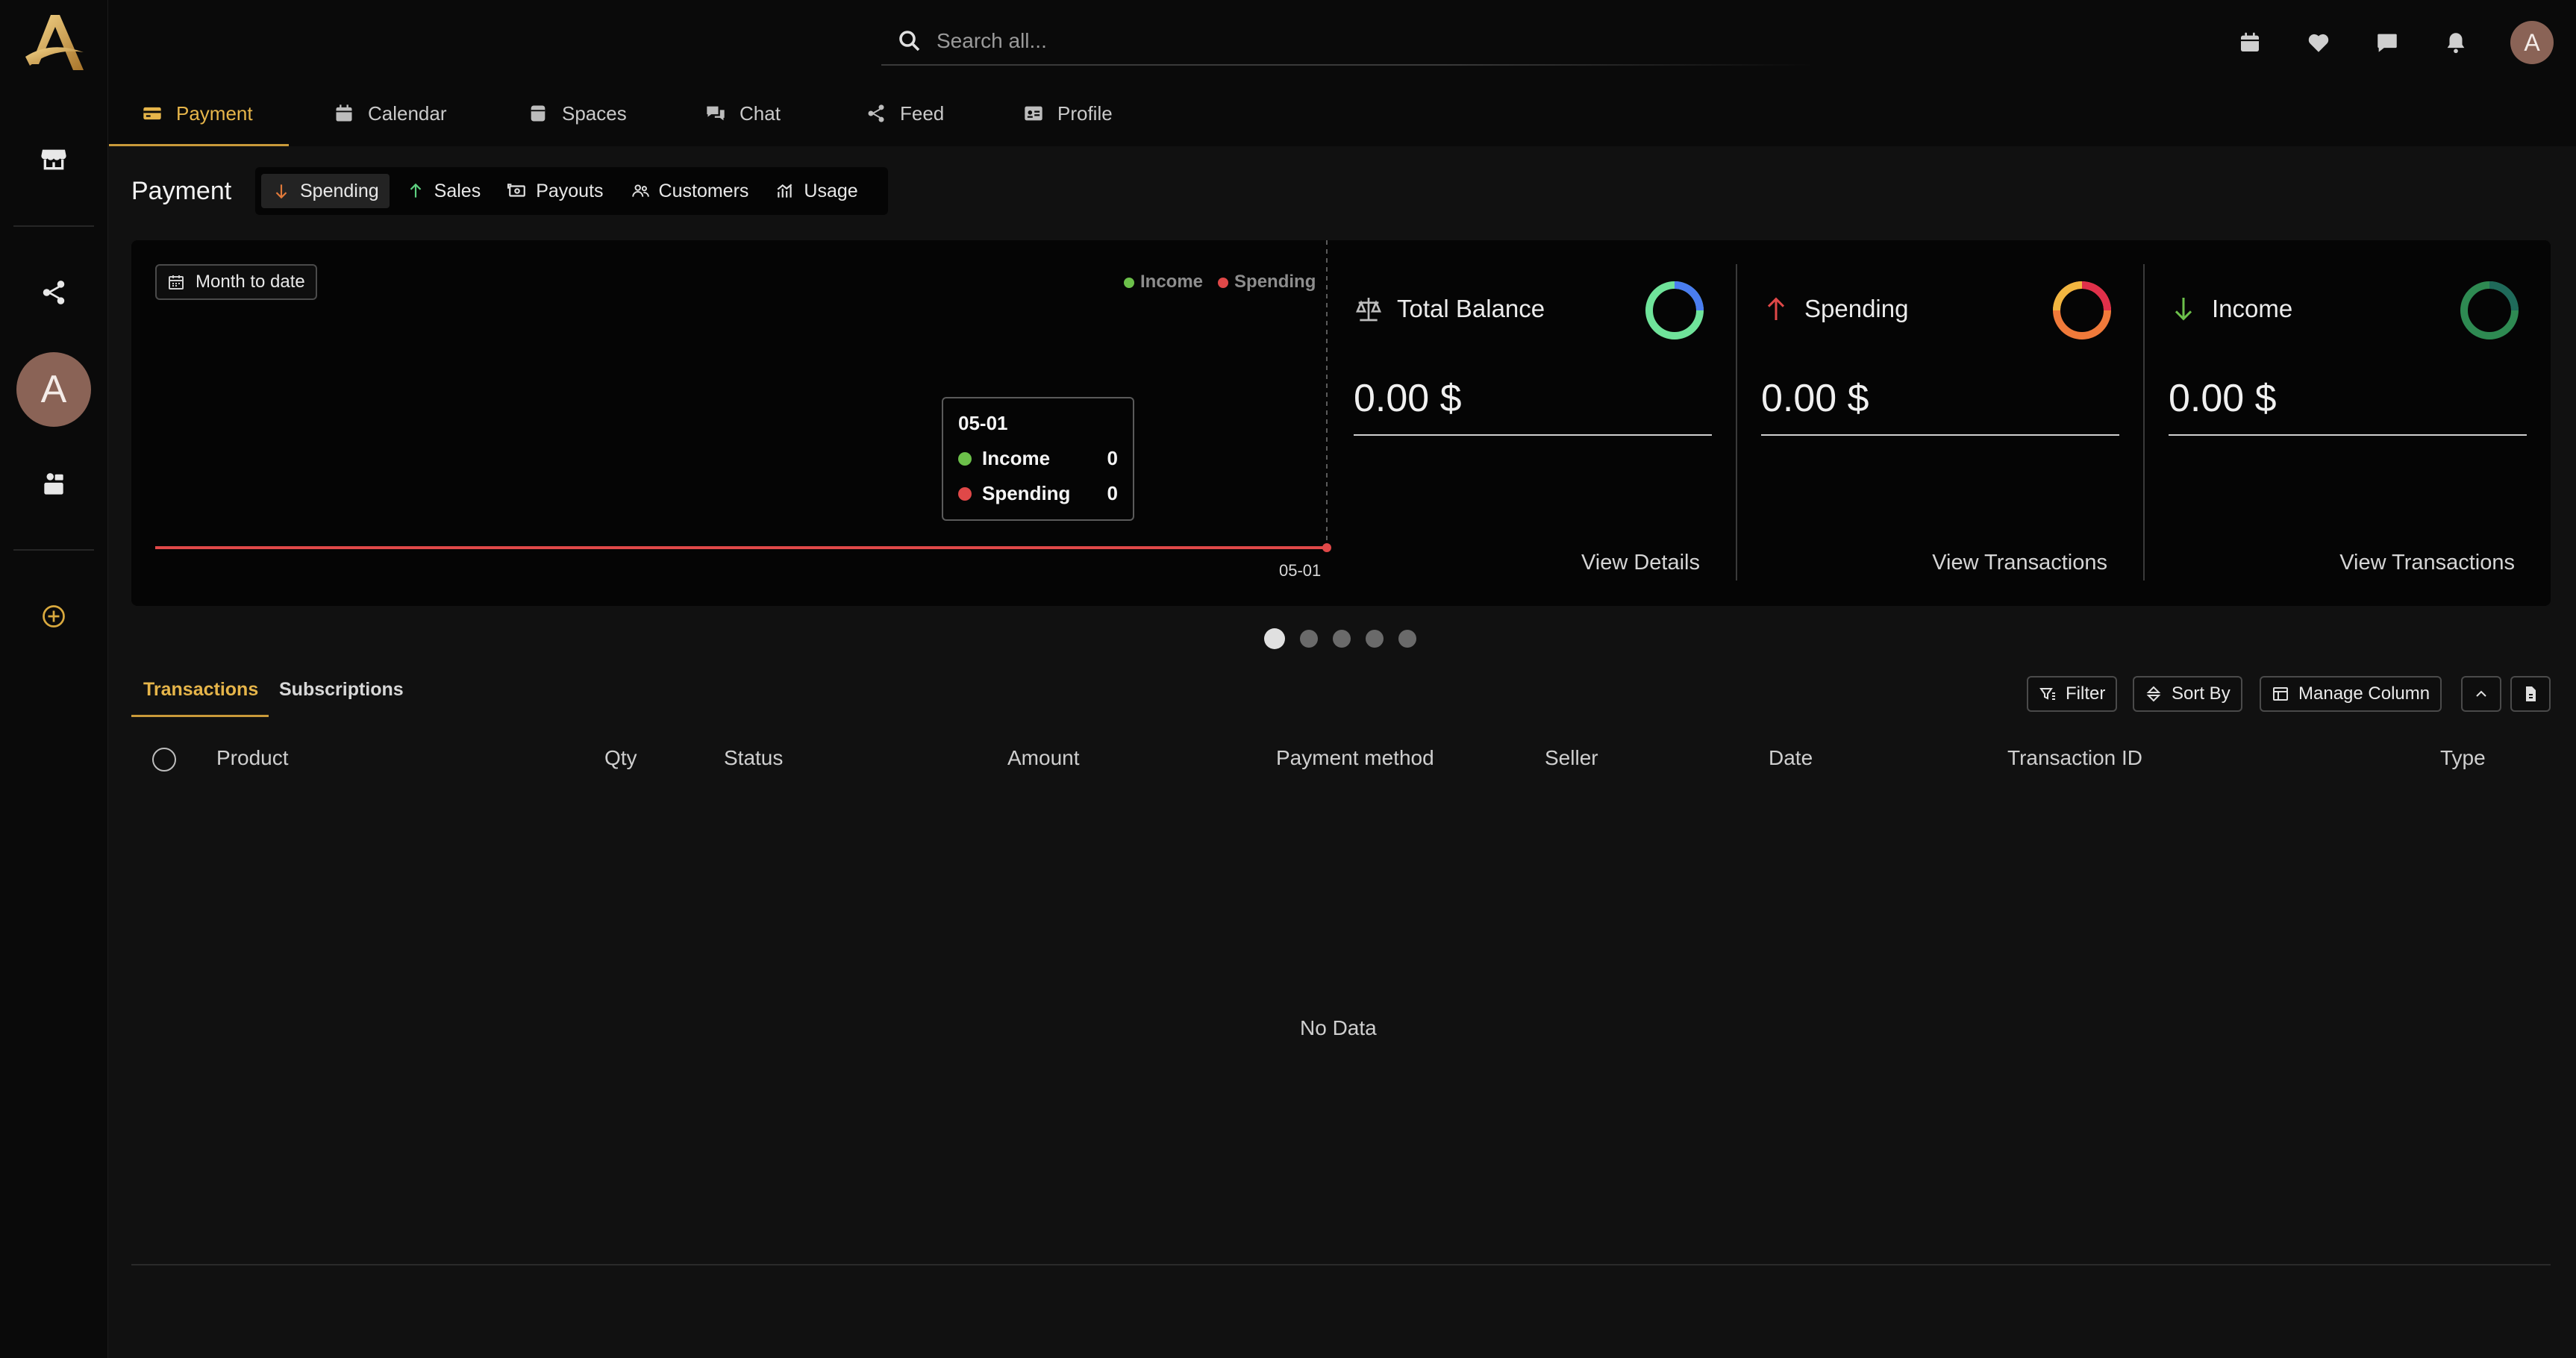  I want to click on tab-feed: Feed, so click(905, 113).